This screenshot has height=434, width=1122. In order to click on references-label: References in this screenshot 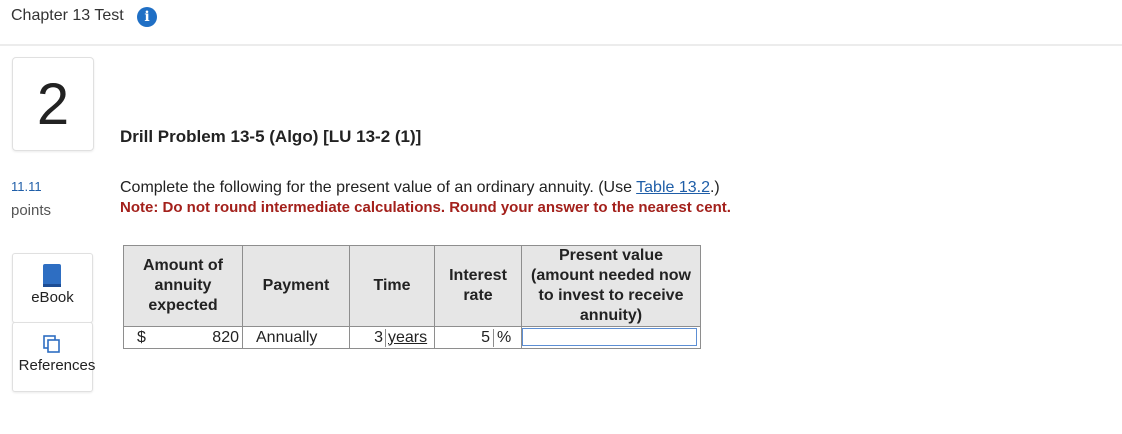, I will do `click(57, 365)`.